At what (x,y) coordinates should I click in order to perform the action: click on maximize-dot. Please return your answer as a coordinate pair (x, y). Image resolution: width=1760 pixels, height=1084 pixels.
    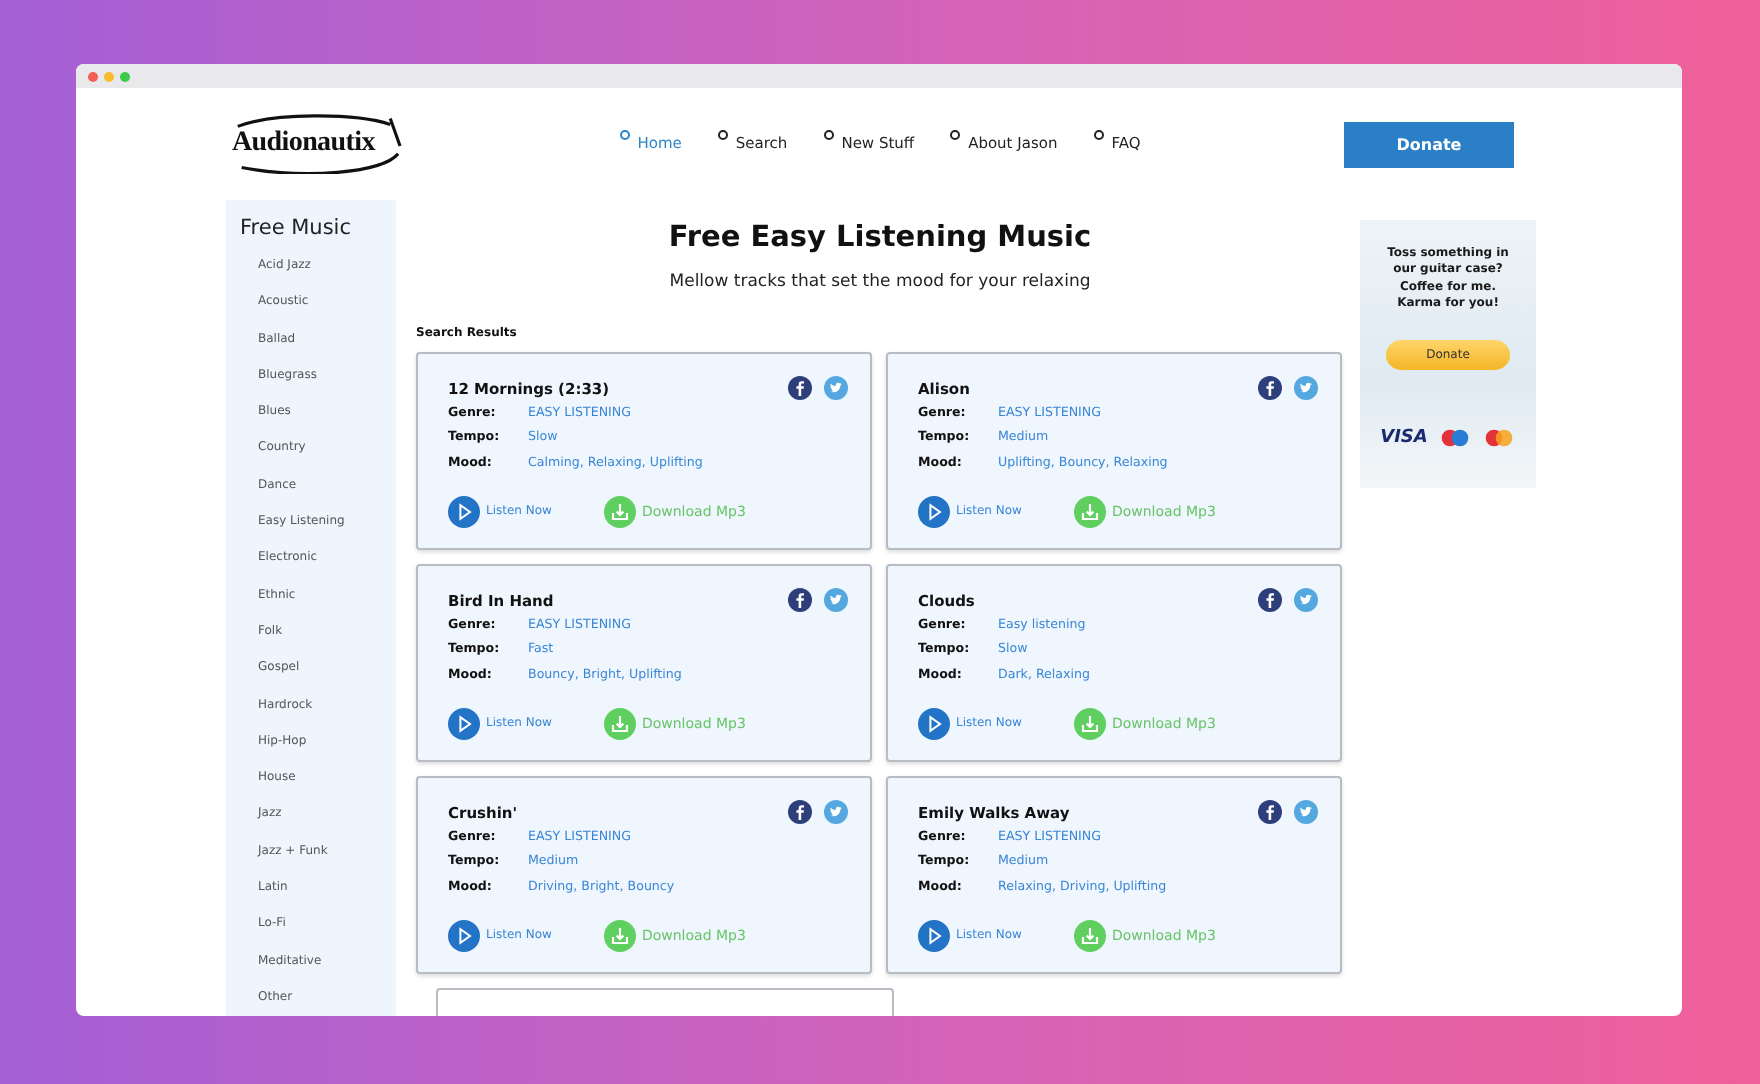
    Looking at the image, I should click on (125, 76).